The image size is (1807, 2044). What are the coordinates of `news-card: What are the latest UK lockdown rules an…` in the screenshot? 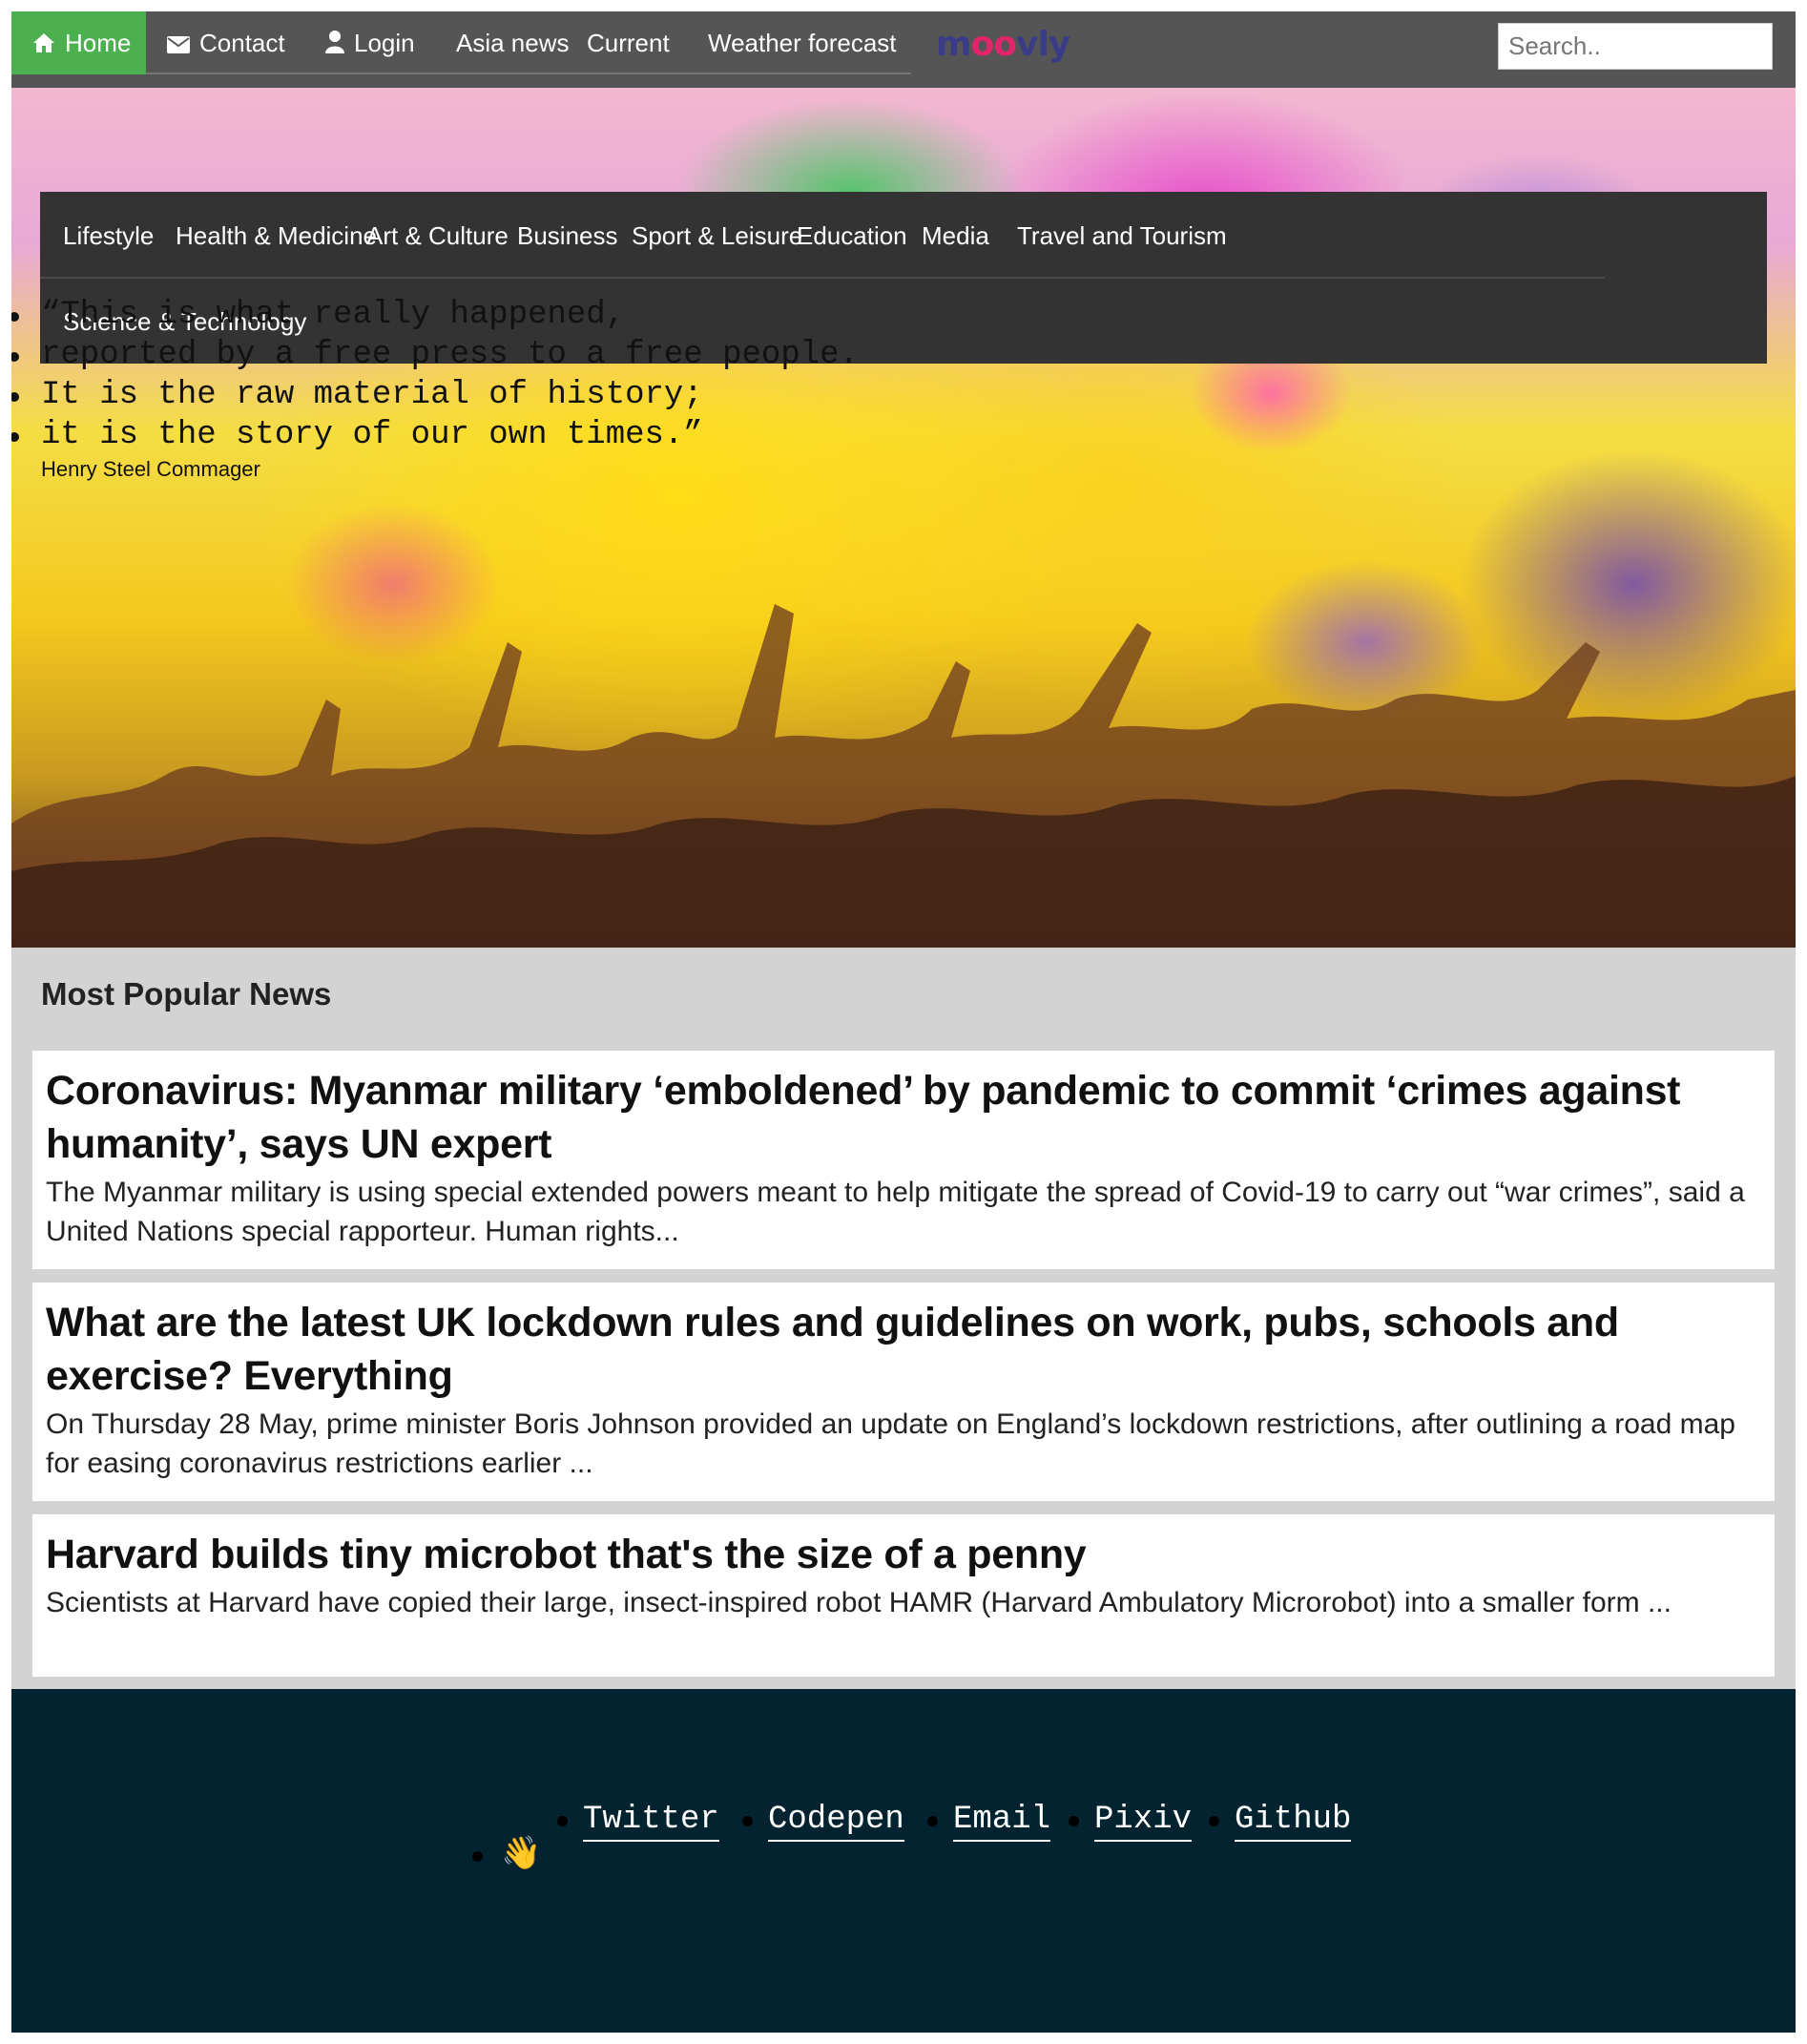 It's located at (903, 1392).